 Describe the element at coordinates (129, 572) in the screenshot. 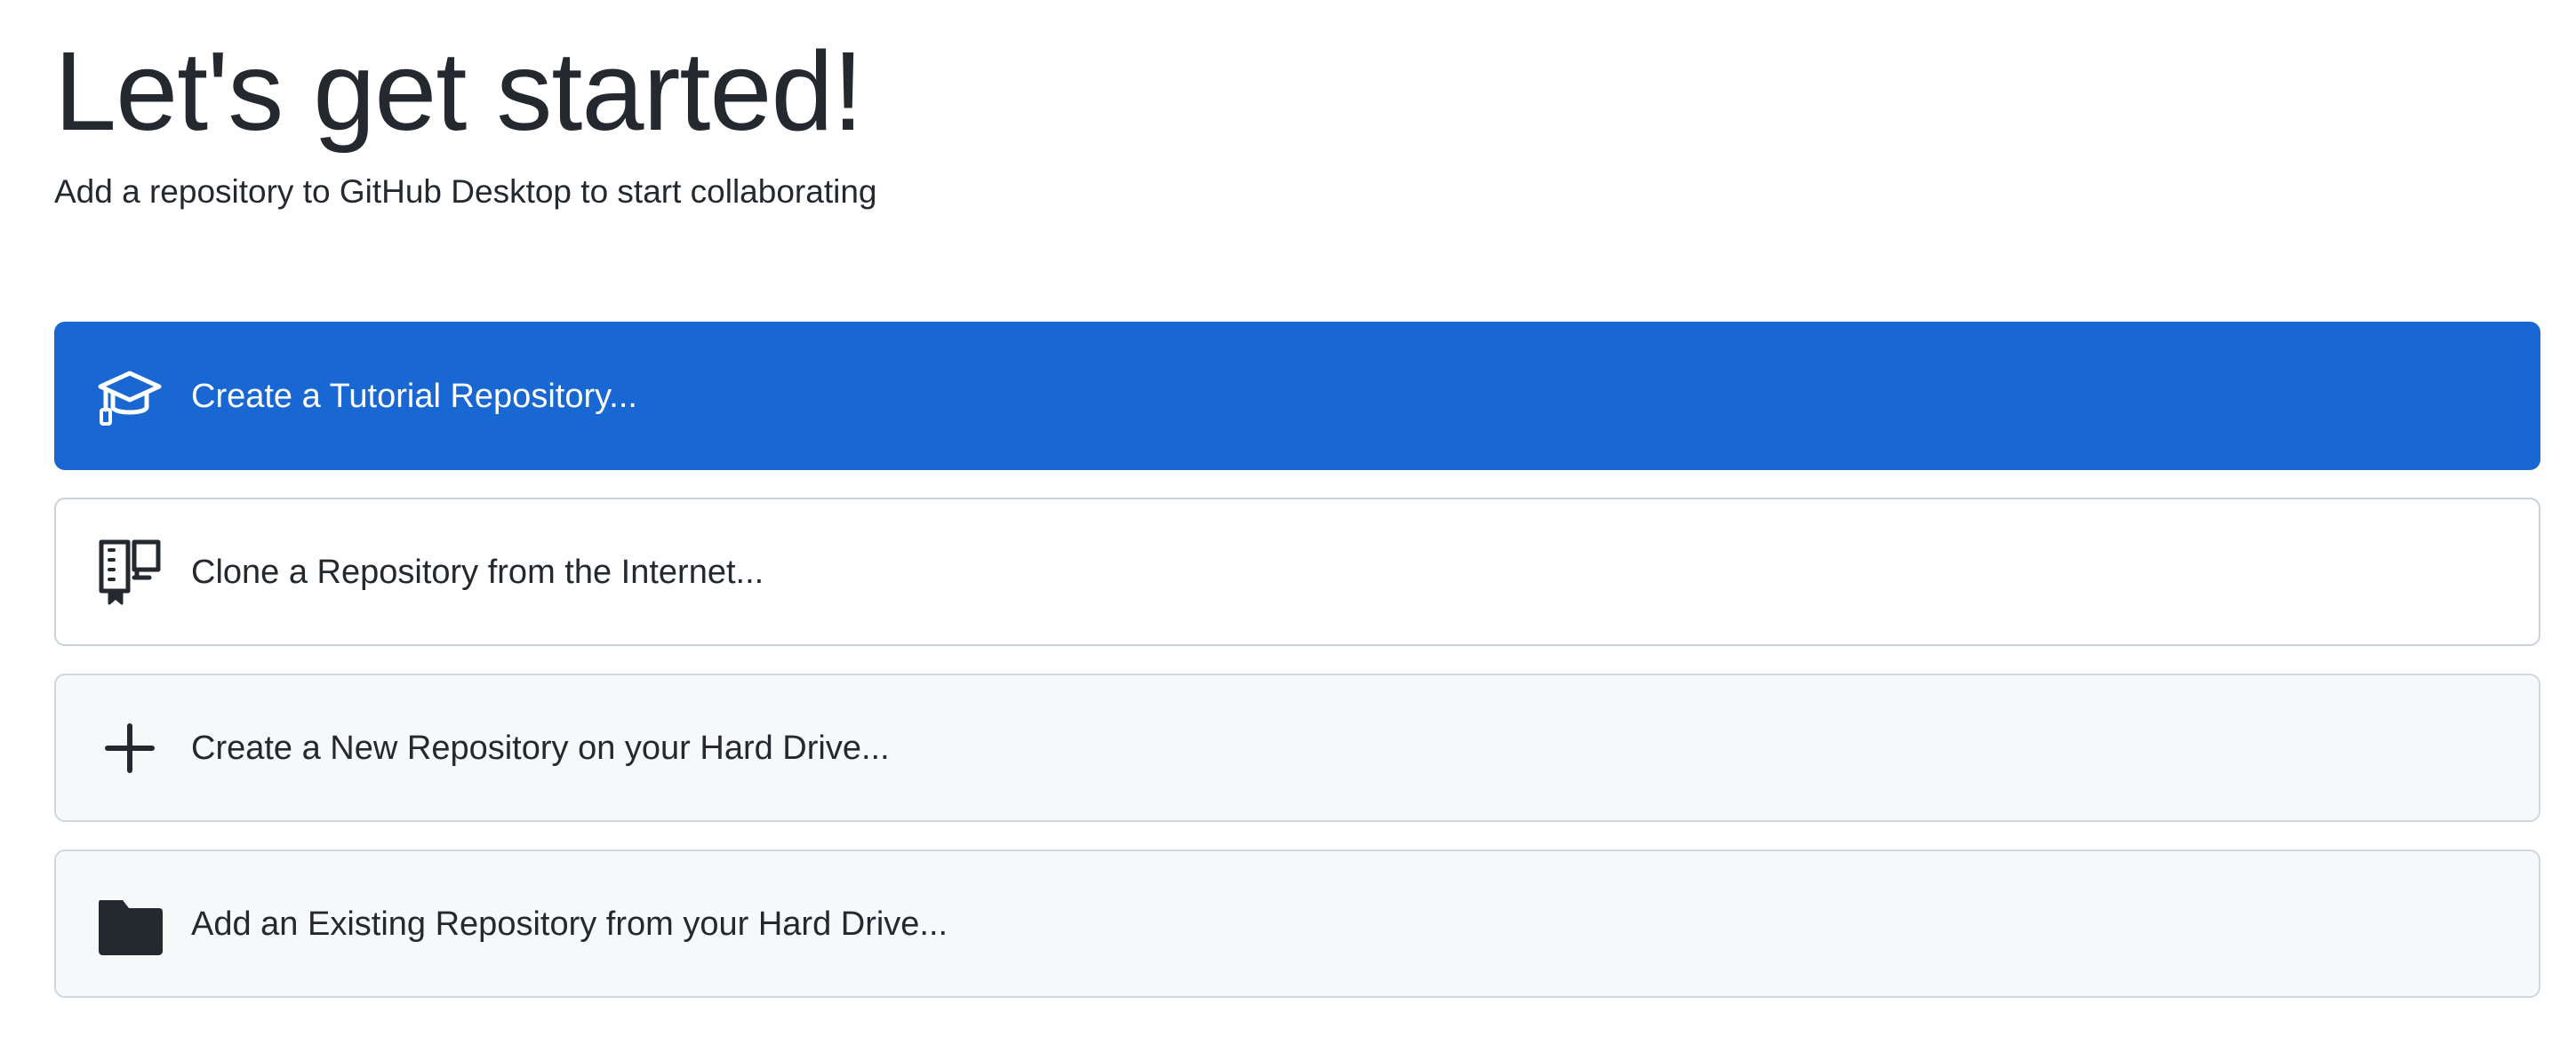

I see `repo-clone-icon` at that location.